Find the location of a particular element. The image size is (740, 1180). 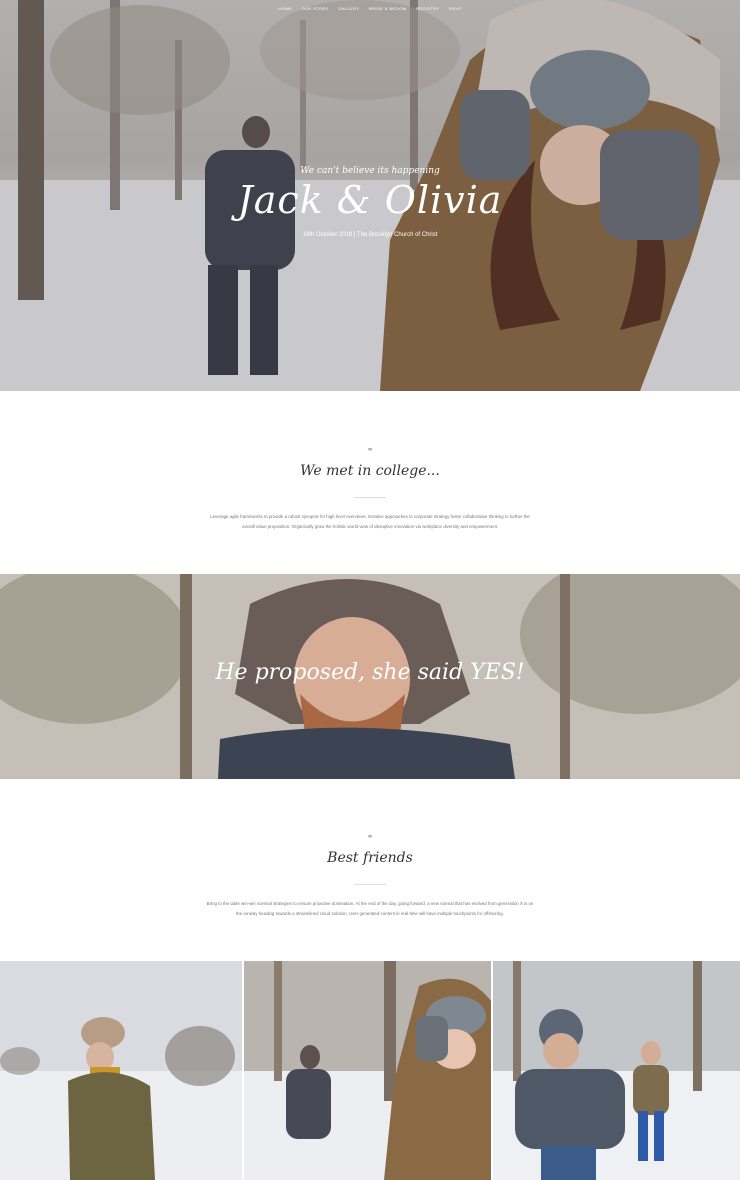

nav-item-bride-groom: BRIDE & BROOM is located at coordinates (387, 8).